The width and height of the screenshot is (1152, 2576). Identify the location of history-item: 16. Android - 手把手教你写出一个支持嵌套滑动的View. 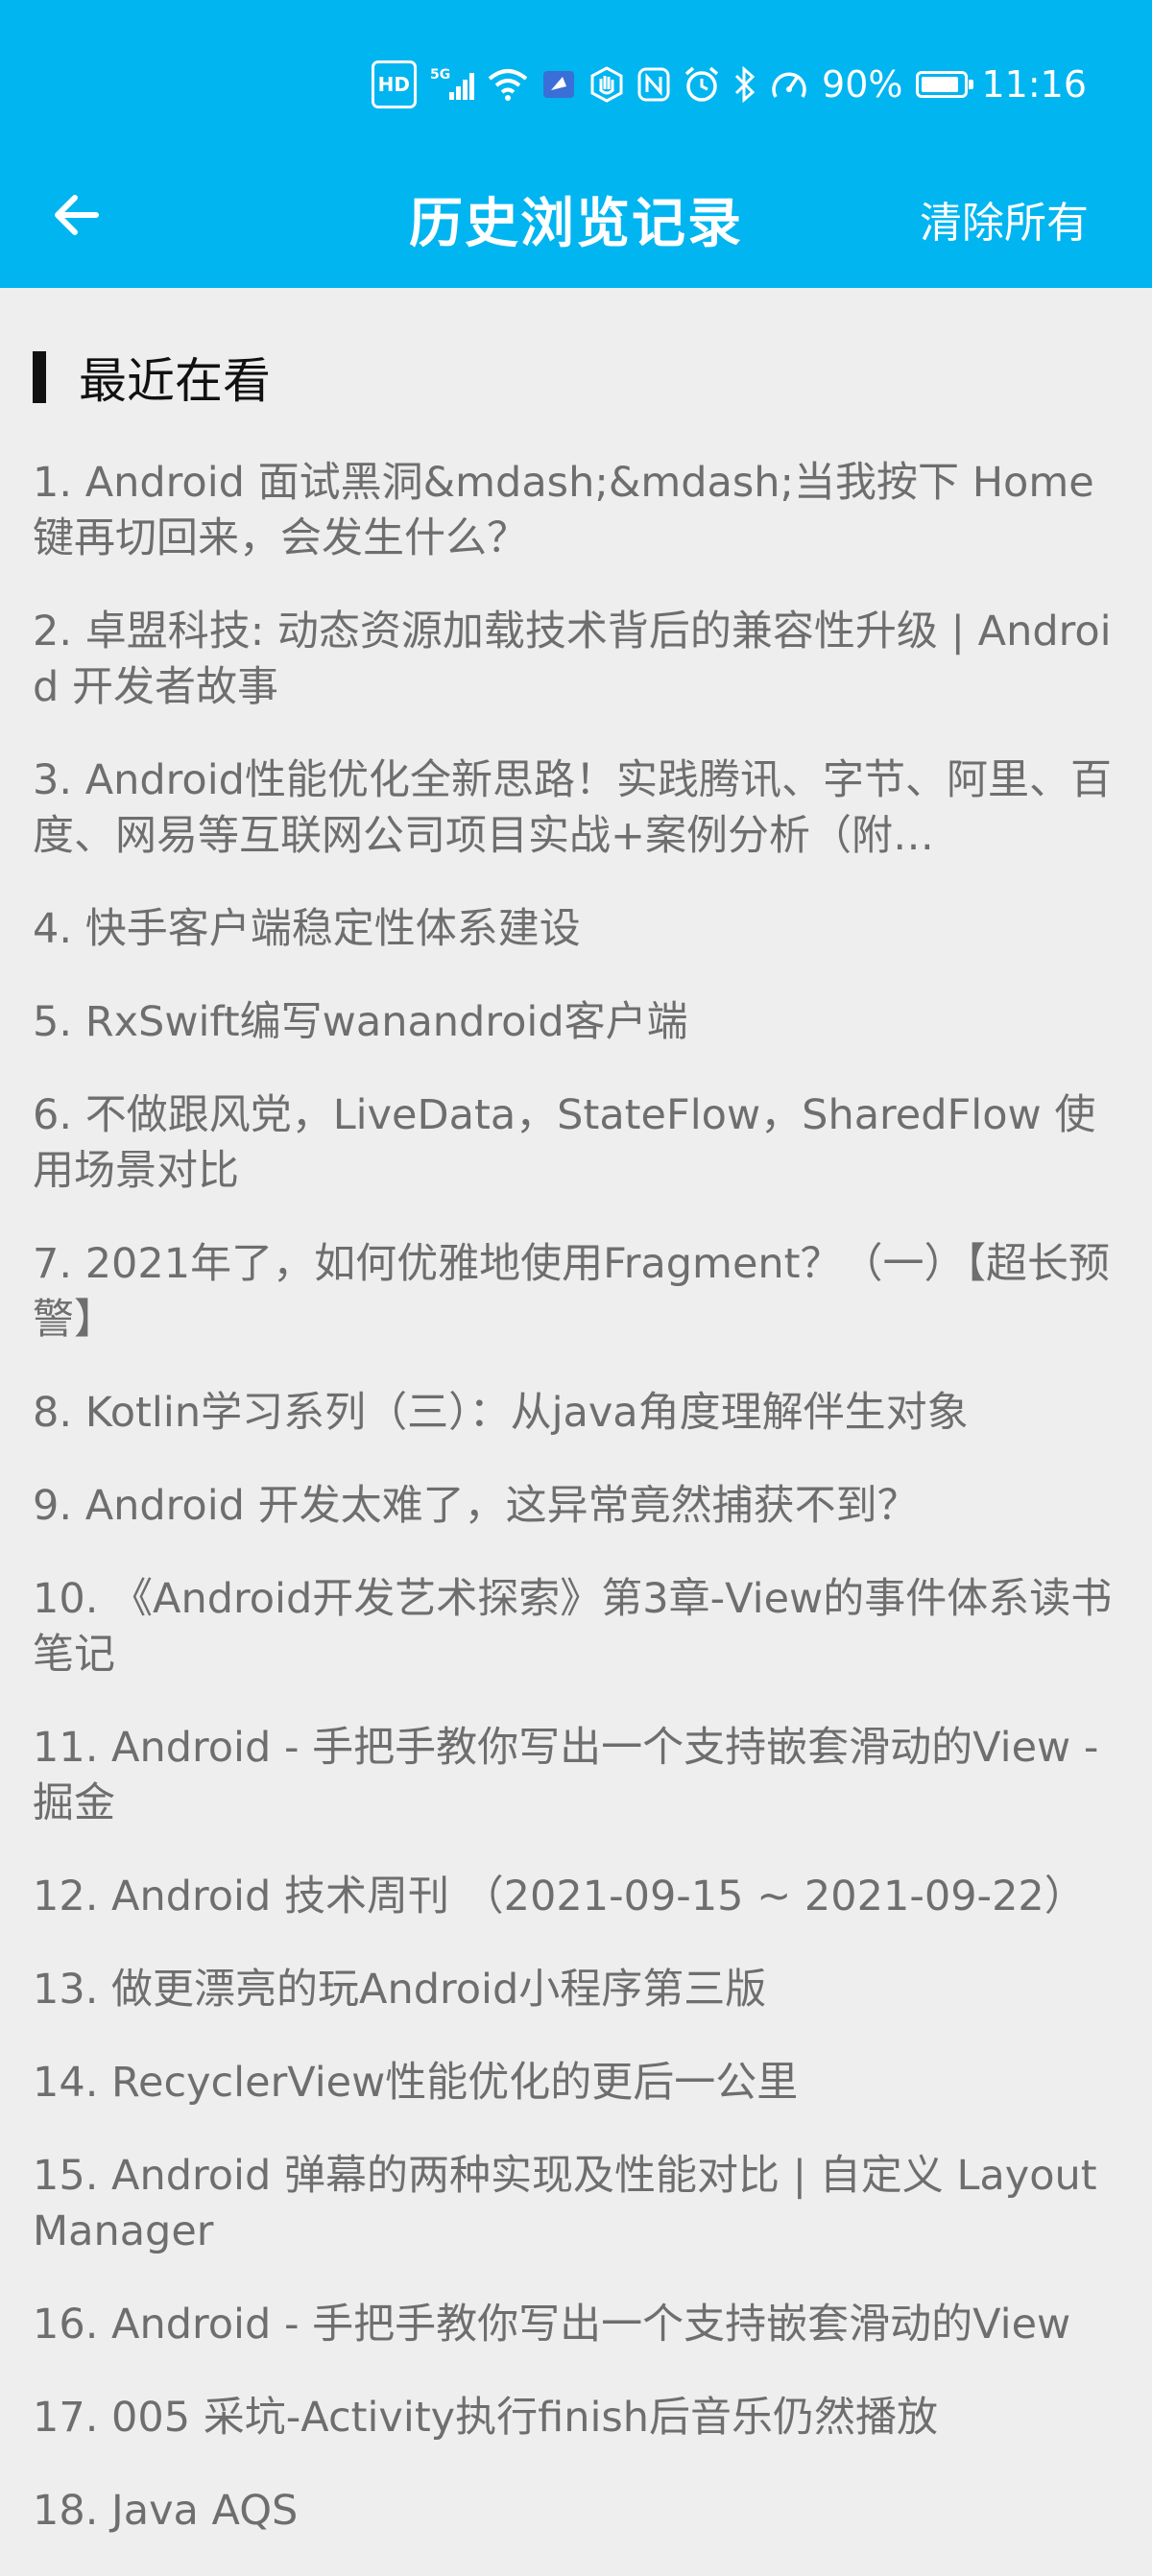
(576, 2324).